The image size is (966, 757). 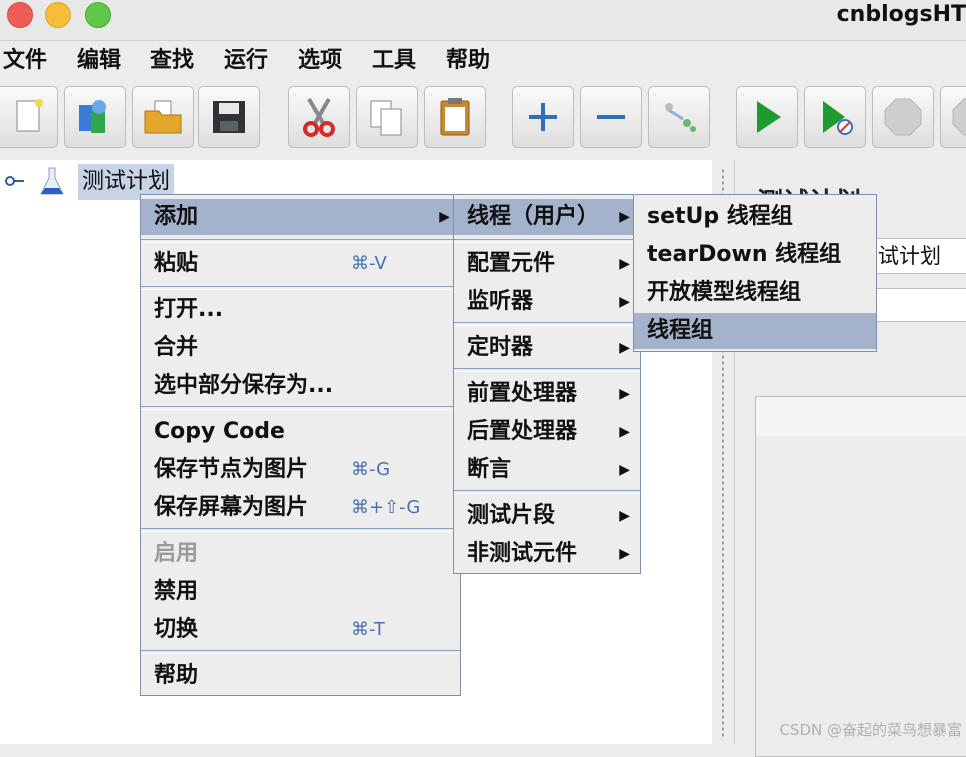 I want to click on paste-icon, so click(x=455, y=117).